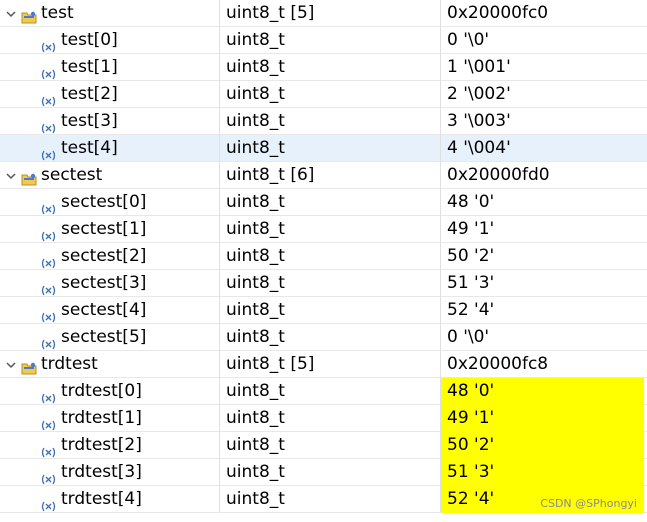 The height and width of the screenshot is (522, 647). What do you see at coordinates (109, 499) in the screenshot?
I see `name-cell: trdtest[4]` at bounding box center [109, 499].